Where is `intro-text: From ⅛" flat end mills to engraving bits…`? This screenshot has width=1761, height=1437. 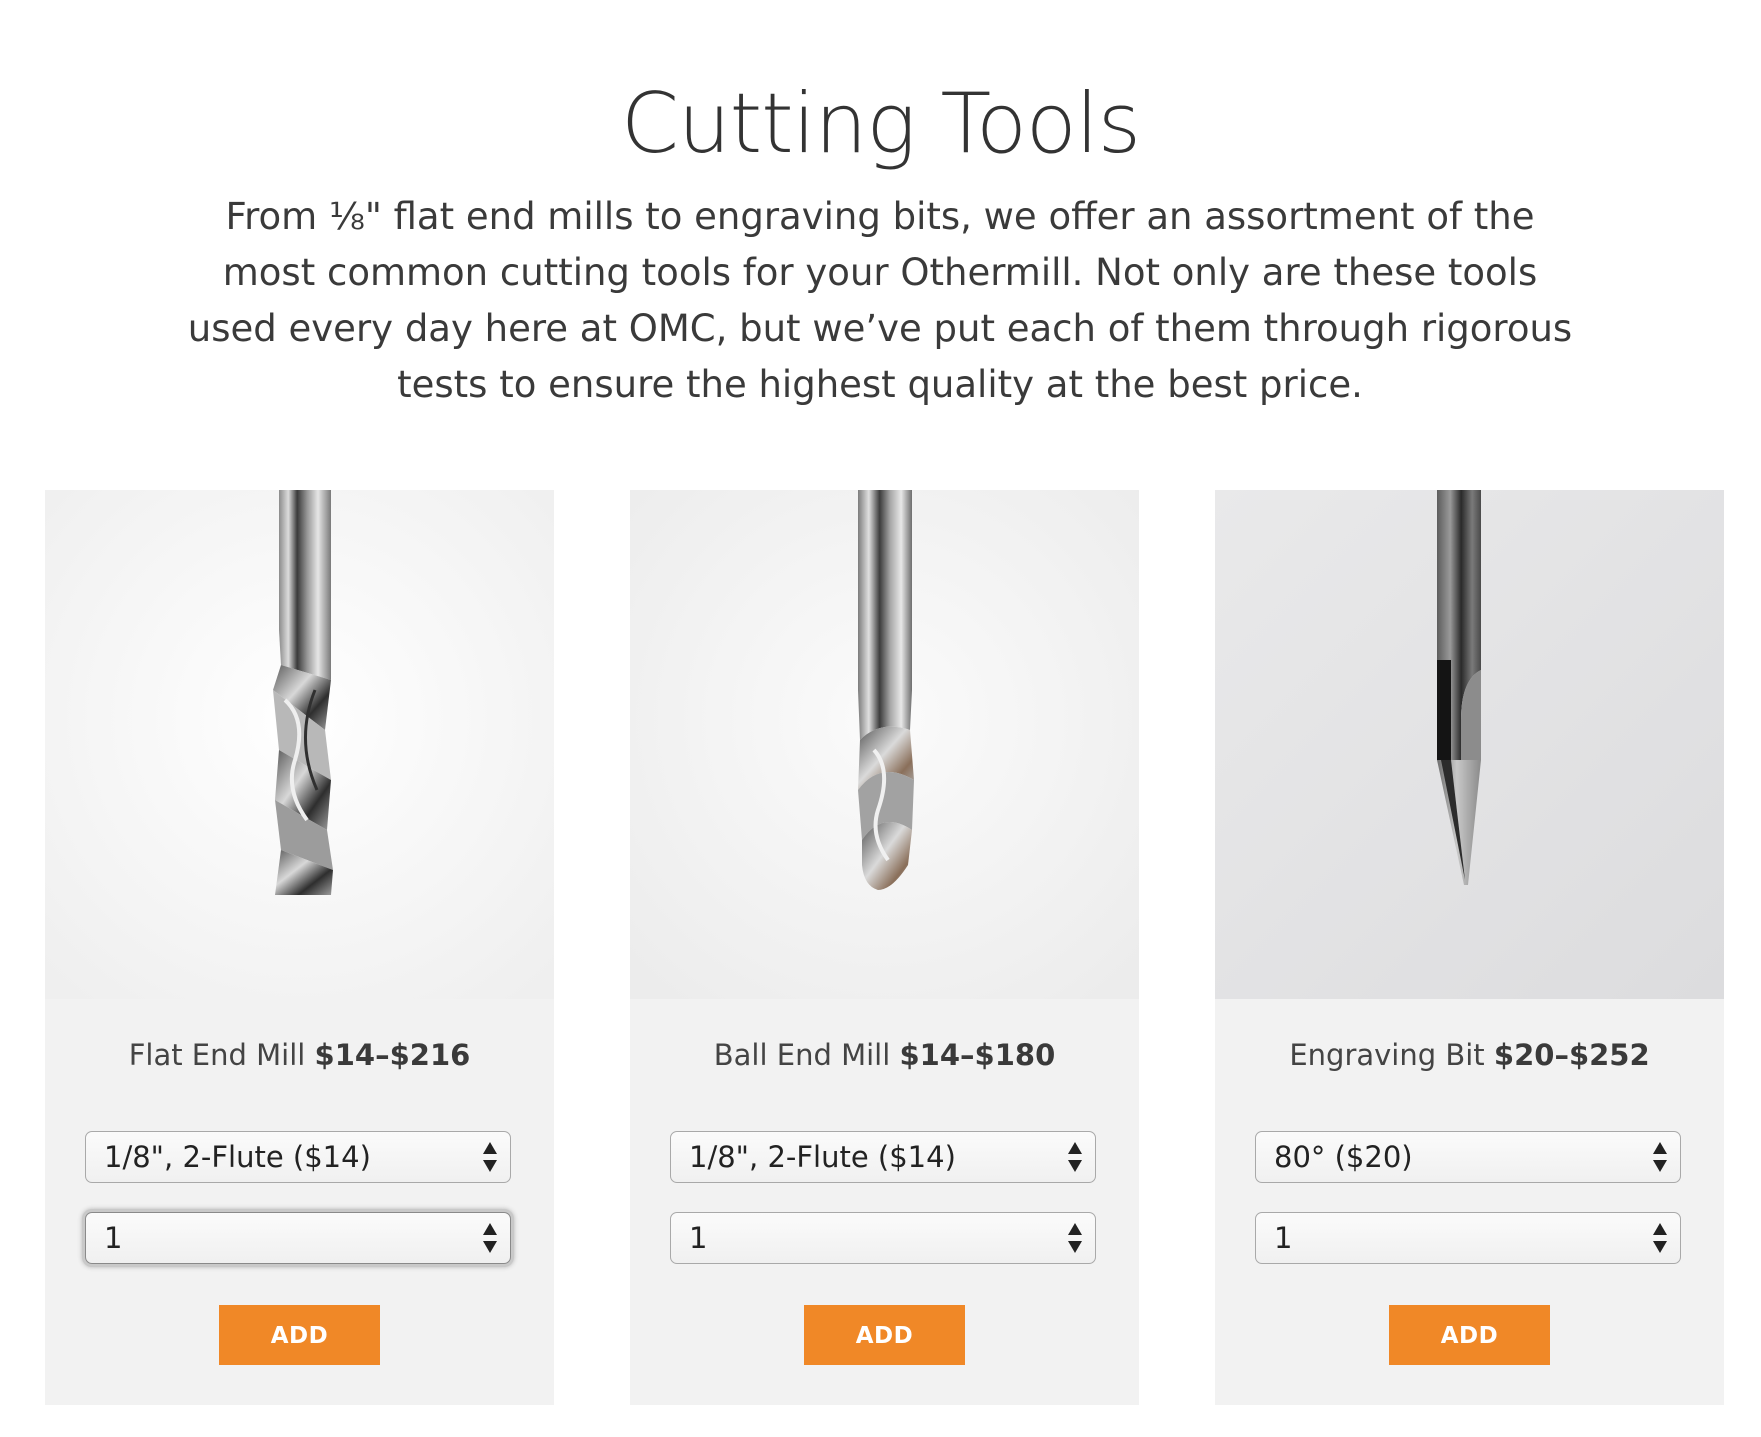 intro-text: From ⅛" flat end mills to engraving bits… is located at coordinates (880, 300).